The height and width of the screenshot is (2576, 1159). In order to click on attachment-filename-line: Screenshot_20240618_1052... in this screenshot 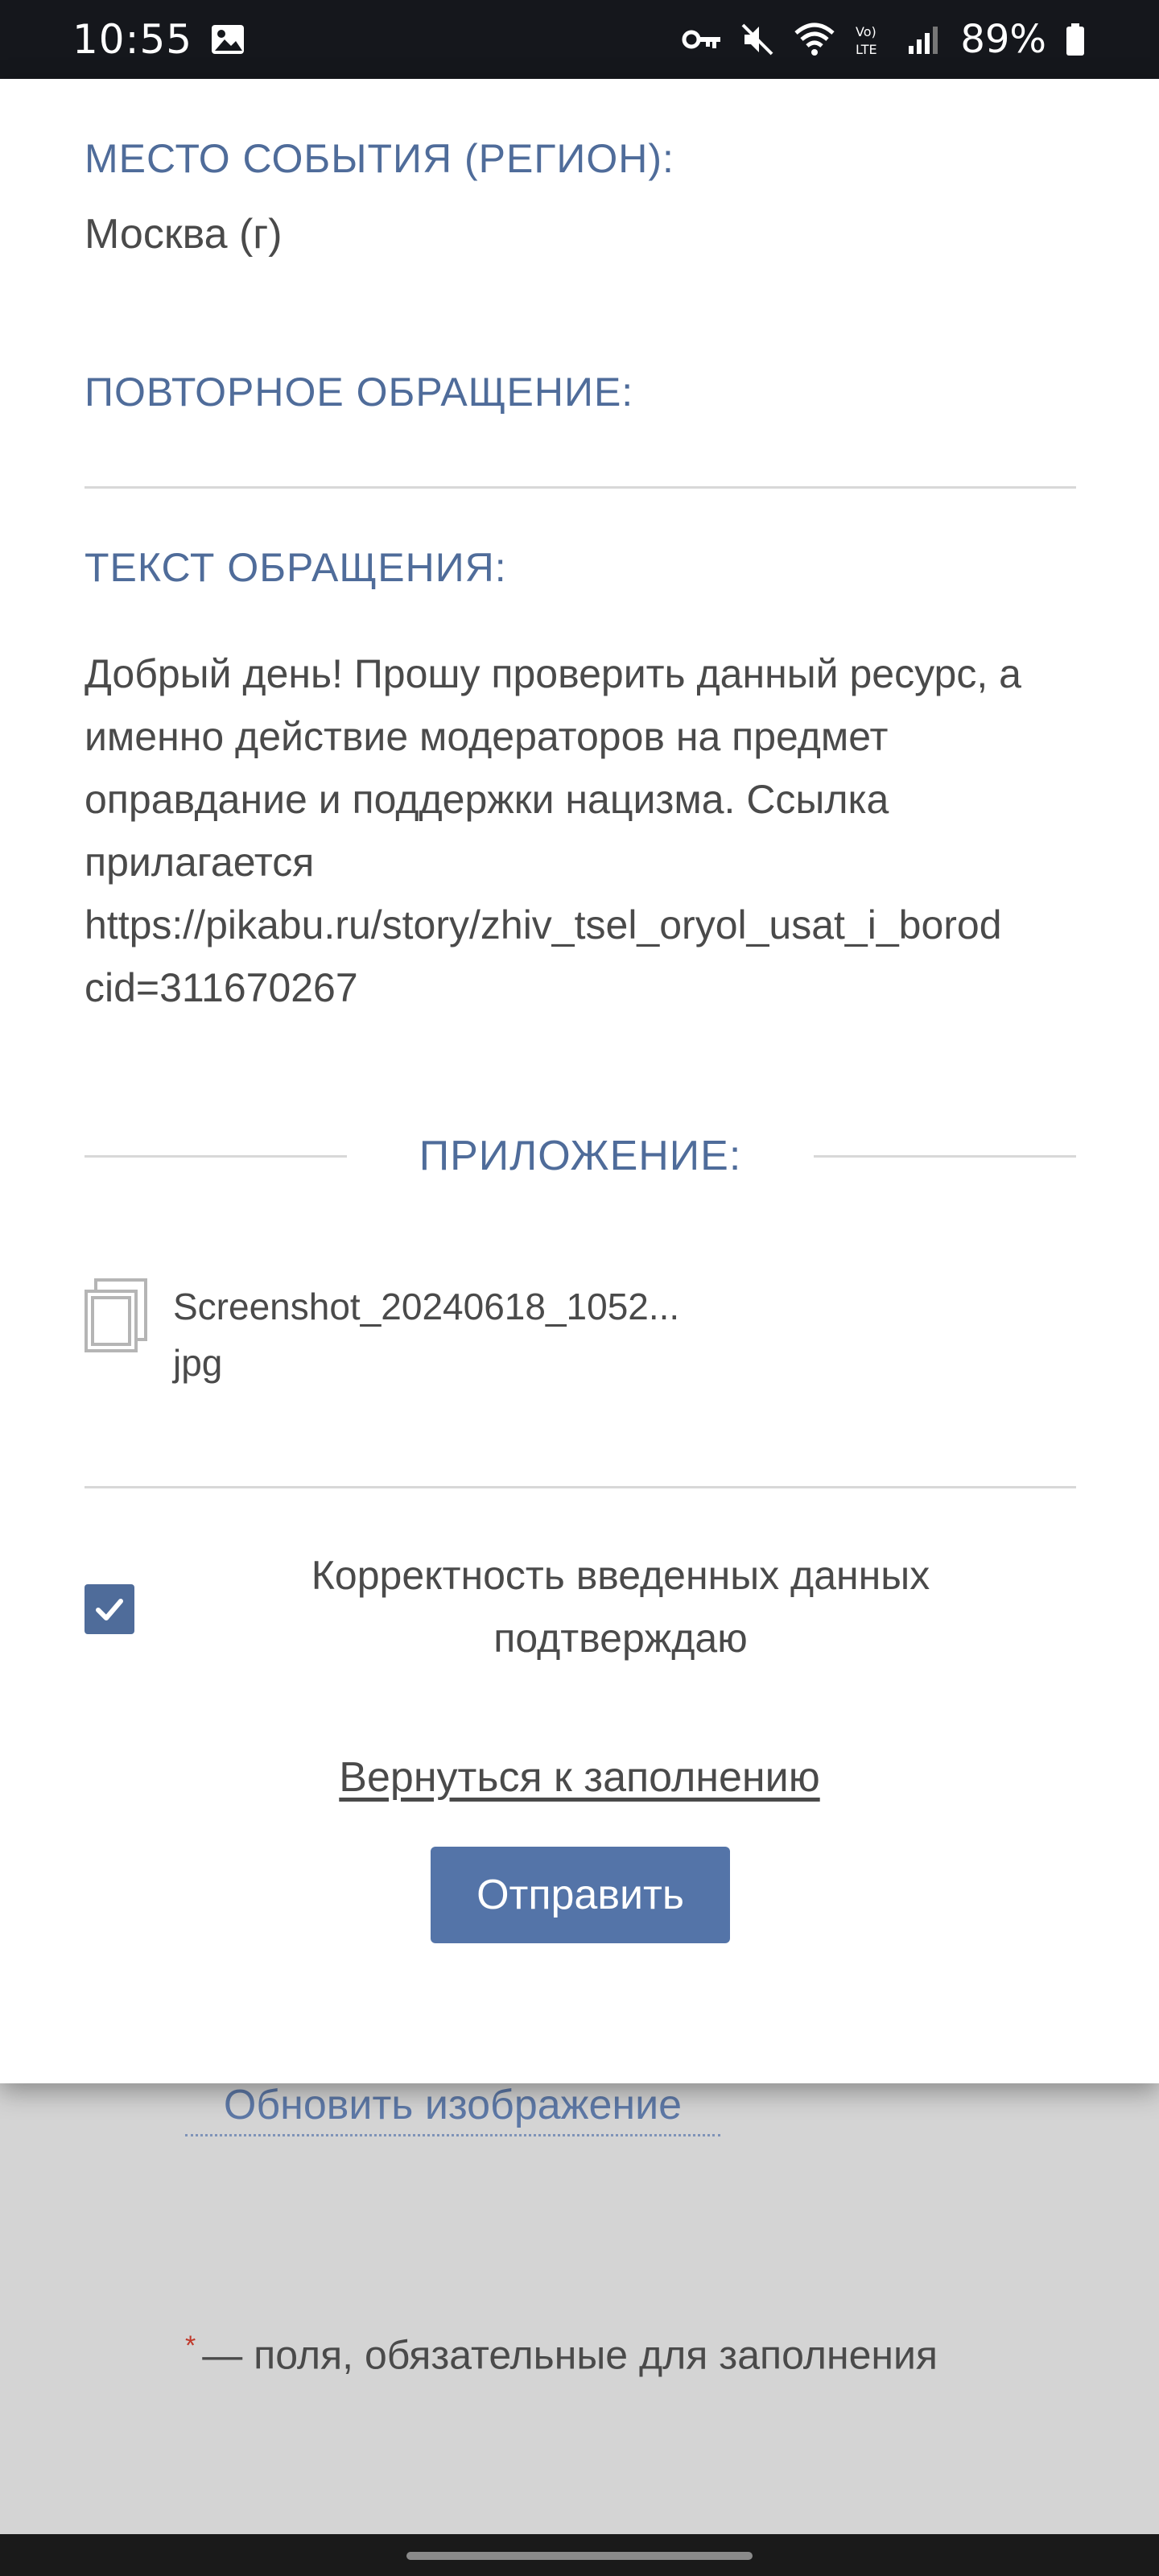, I will do `click(426, 1306)`.